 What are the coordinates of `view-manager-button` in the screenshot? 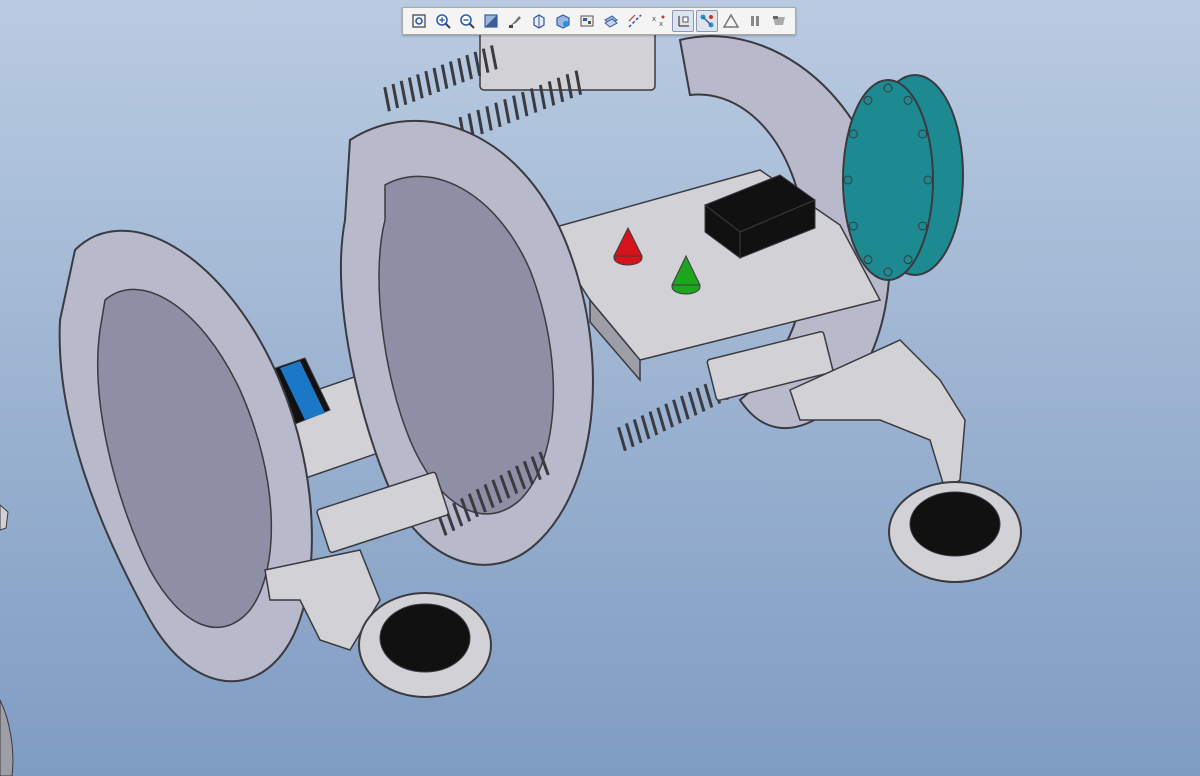 It's located at (586, 21).